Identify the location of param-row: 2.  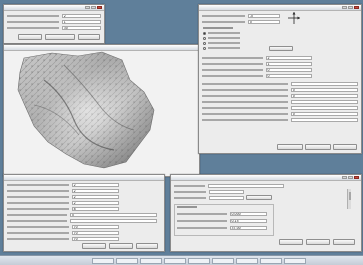
(63, 184).